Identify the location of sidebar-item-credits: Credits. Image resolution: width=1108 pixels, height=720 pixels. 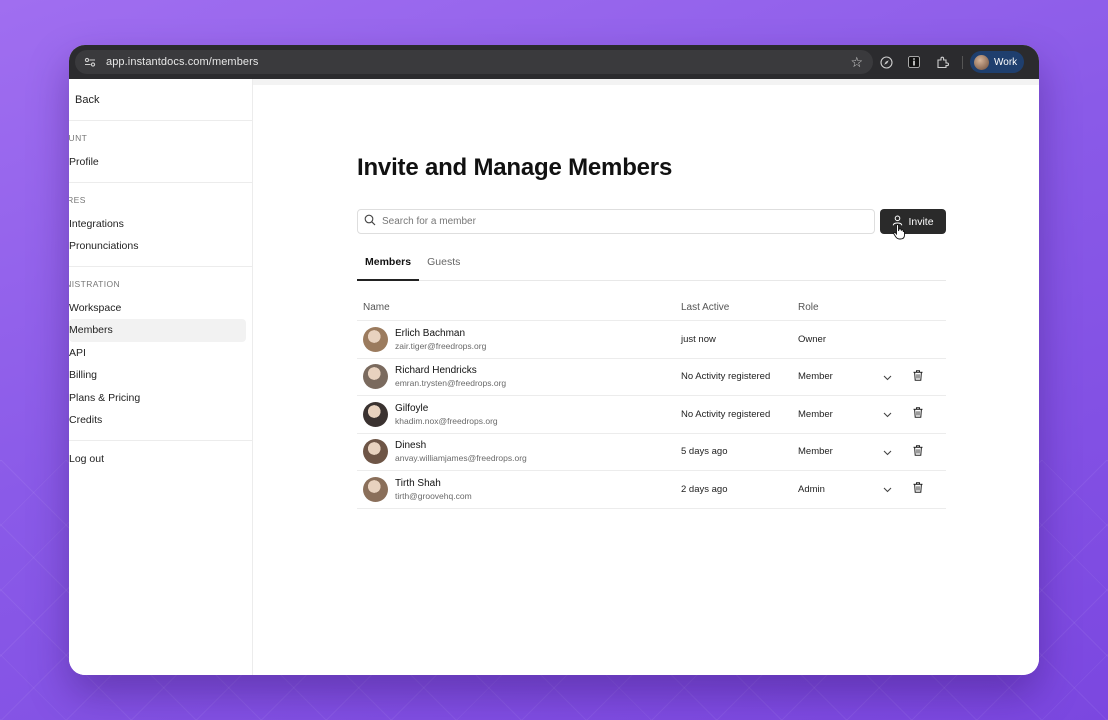
(157, 420).